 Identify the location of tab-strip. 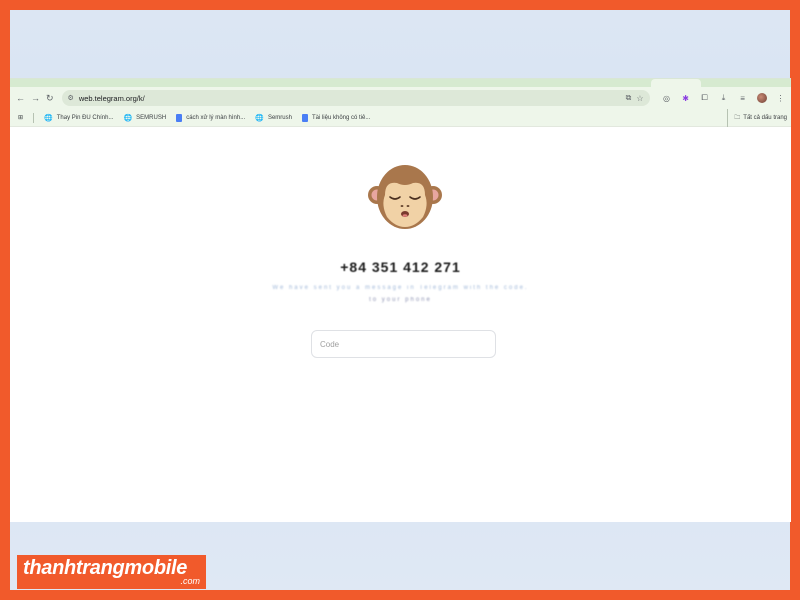
(400, 83).